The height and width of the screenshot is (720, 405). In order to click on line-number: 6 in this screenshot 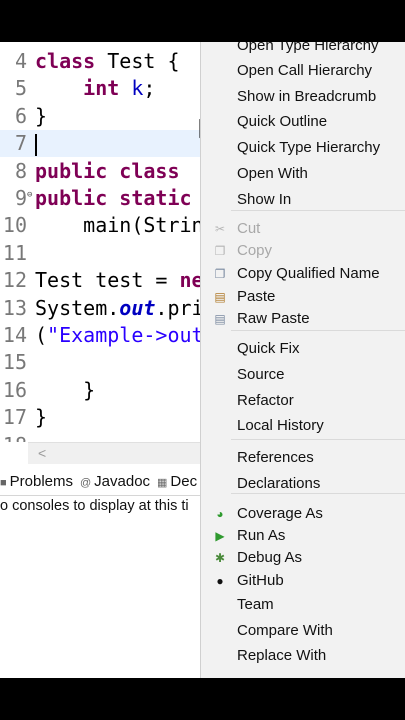, I will do `click(20, 115)`.